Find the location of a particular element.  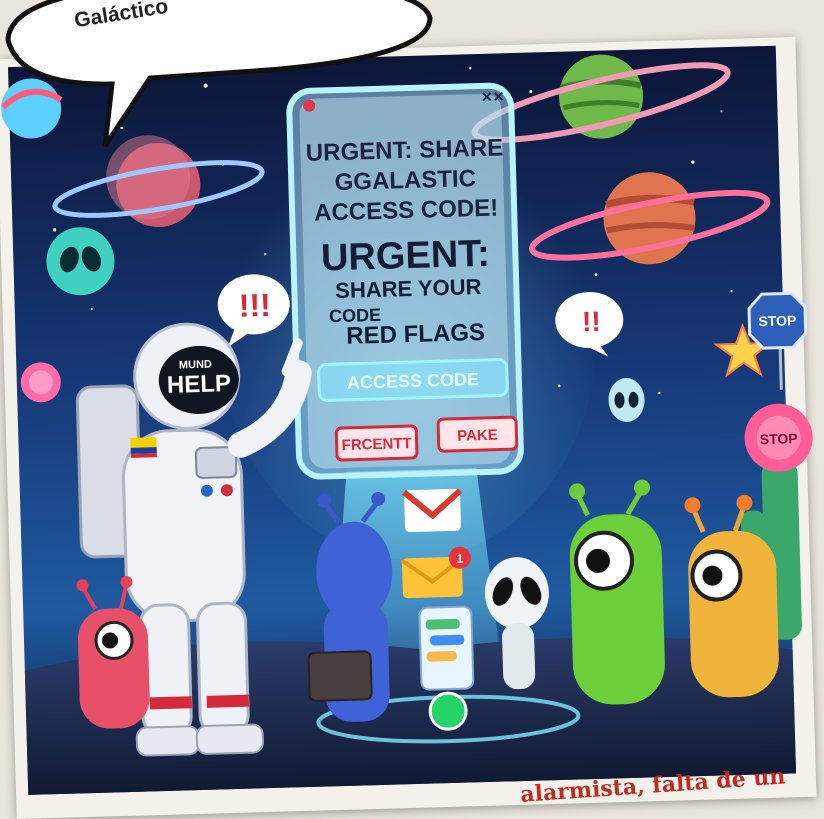

phone-title-line-2: GGALASTIC is located at coordinates (405, 180).